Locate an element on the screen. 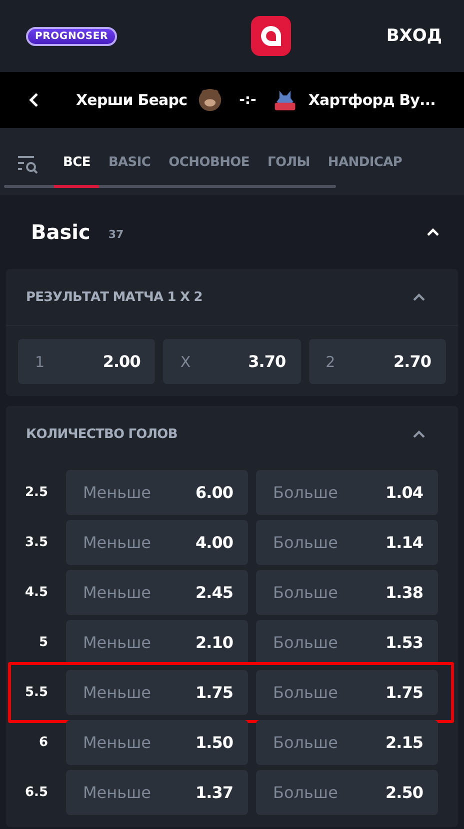 The height and width of the screenshot is (829, 464). total-line: 6.5 is located at coordinates (36, 792).